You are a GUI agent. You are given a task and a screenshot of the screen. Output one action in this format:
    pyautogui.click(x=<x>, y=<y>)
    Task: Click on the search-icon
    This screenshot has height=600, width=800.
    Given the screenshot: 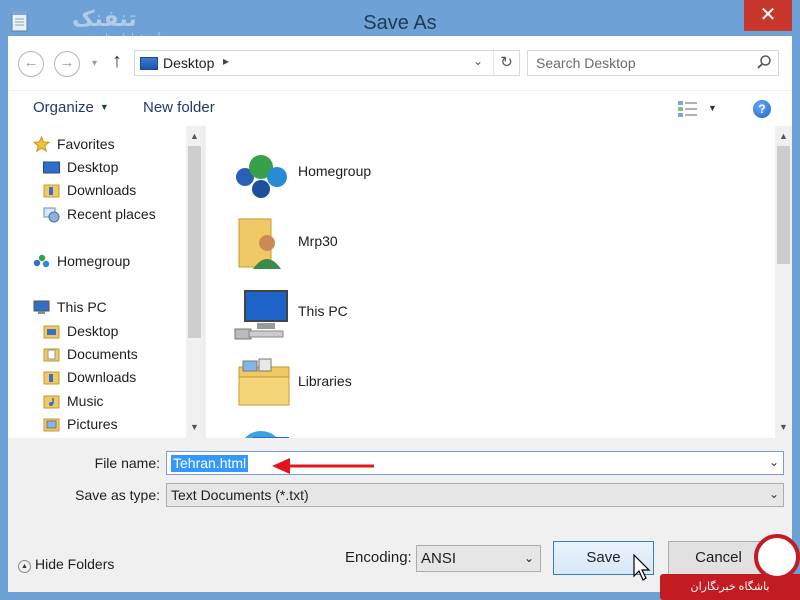 What is the action you would take?
    pyautogui.click(x=764, y=62)
    